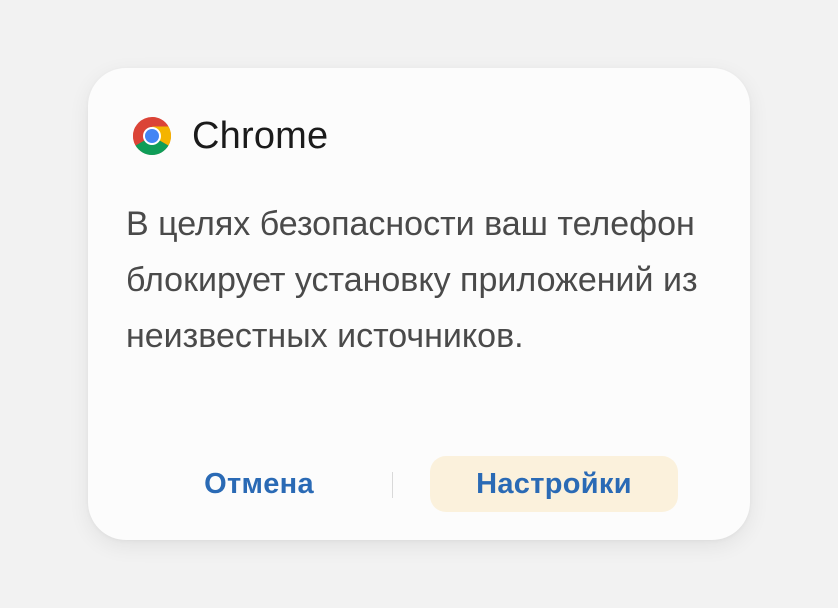 The height and width of the screenshot is (608, 838). Describe the element at coordinates (554, 484) in the screenshot. I see `settings-button: Настройки` at that location.